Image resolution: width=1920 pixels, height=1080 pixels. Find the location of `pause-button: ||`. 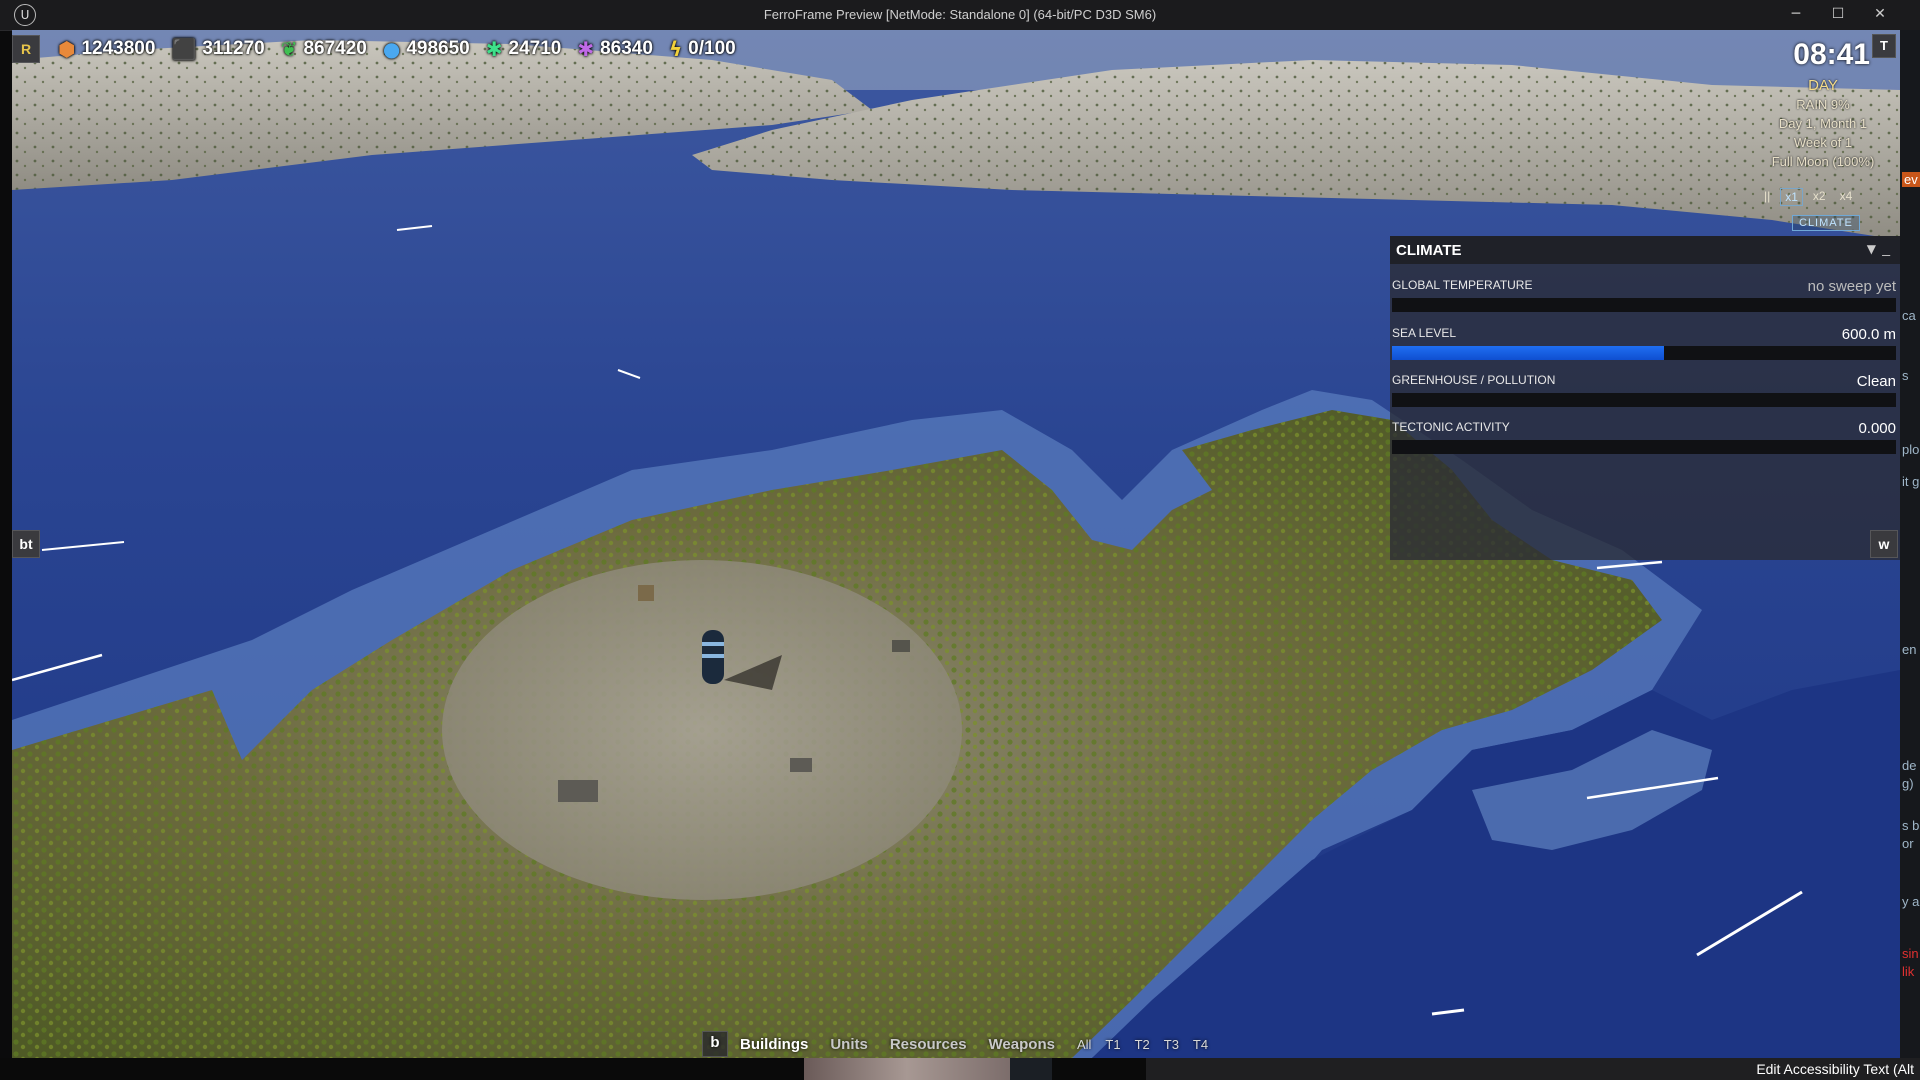

pause-button: || is located at coordinates (1767, 197).